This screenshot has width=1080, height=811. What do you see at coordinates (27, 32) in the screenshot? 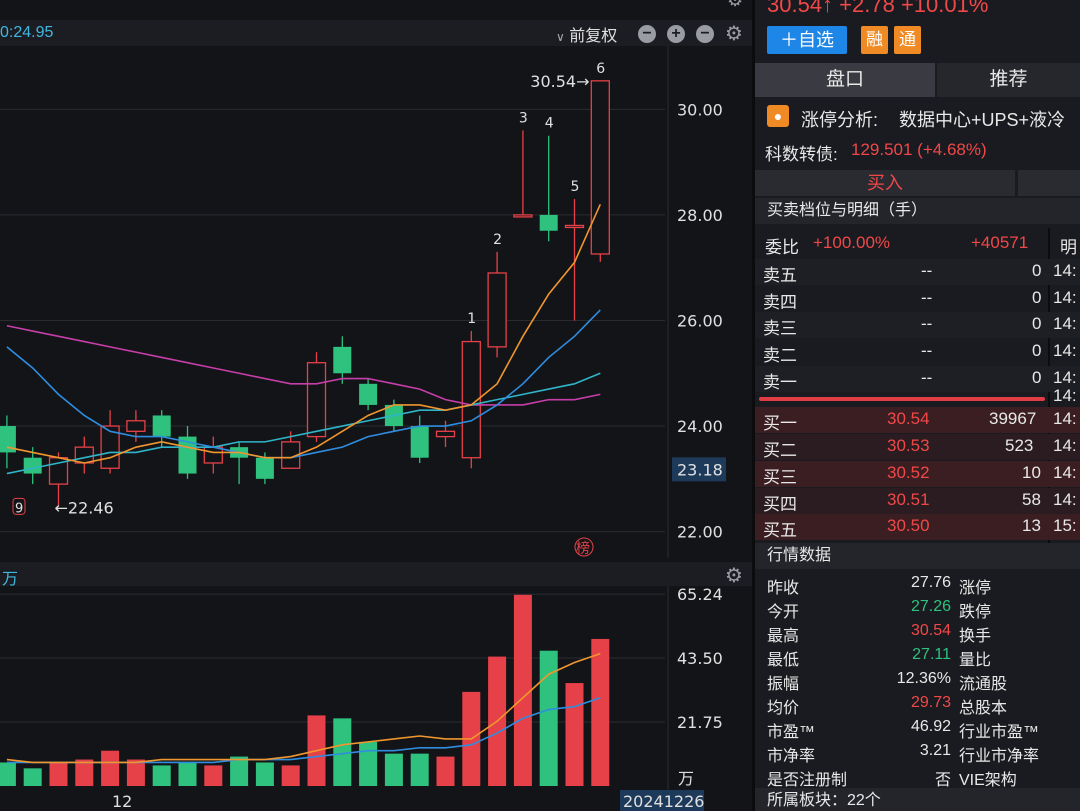
I see `ma-value-label: 0:24.95` at bounding box center [27, 32].